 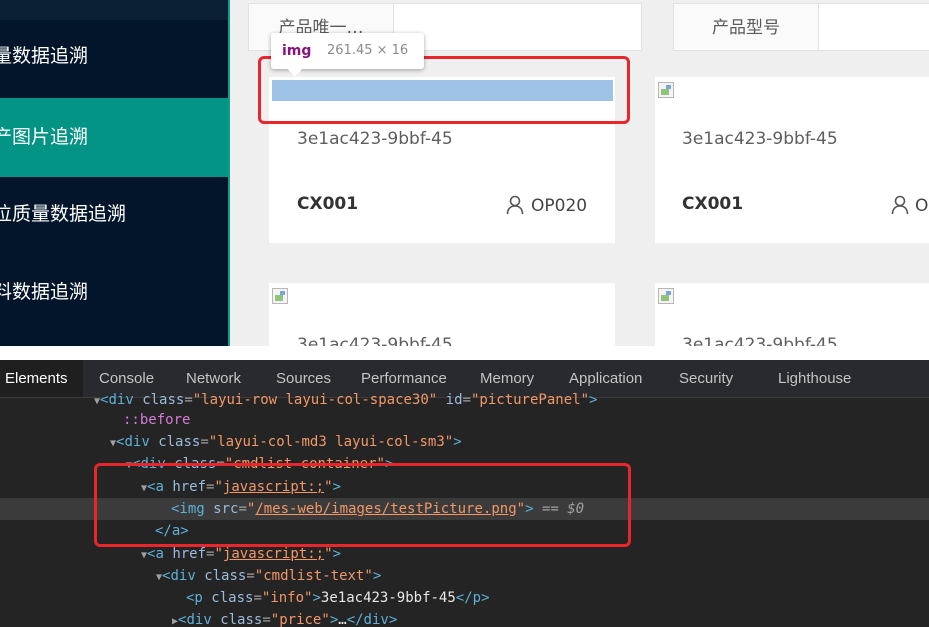 What do you see at coordinates (44, 56) in the screenshot?
I see `sidebar-item-label: 量数据追溯` at bounding box center [44, 56].